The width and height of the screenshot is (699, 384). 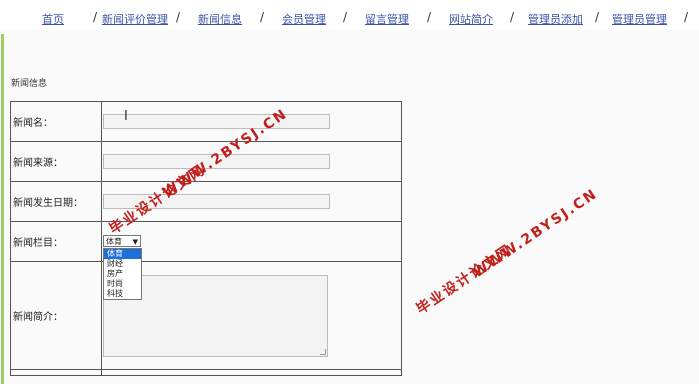 What do you see at coordinates (56, 161) in the screenshot?
I see `label-news-source: 新闻来源：` at bounding box center [56, 161].